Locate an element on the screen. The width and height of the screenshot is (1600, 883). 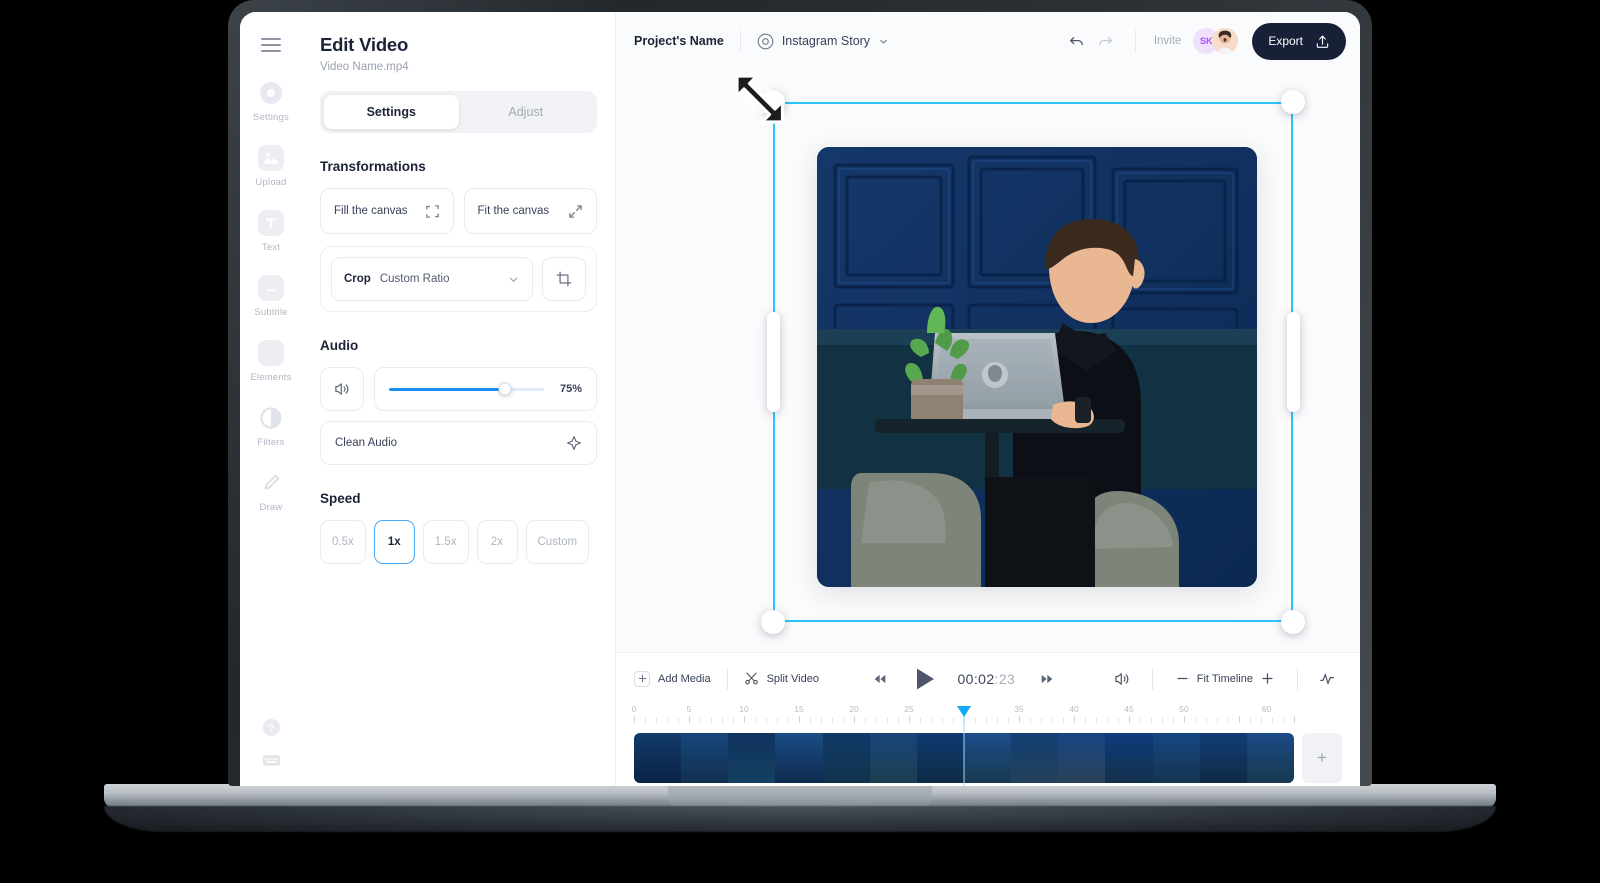
audio-heading: Audio is located at coordinates (339, 345).